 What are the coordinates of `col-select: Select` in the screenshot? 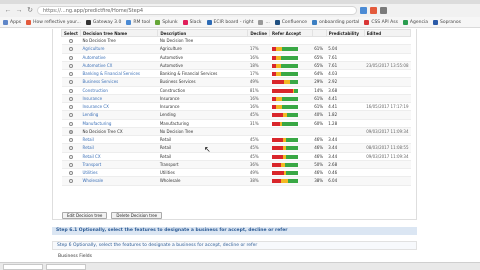 It's located at (71, 33).